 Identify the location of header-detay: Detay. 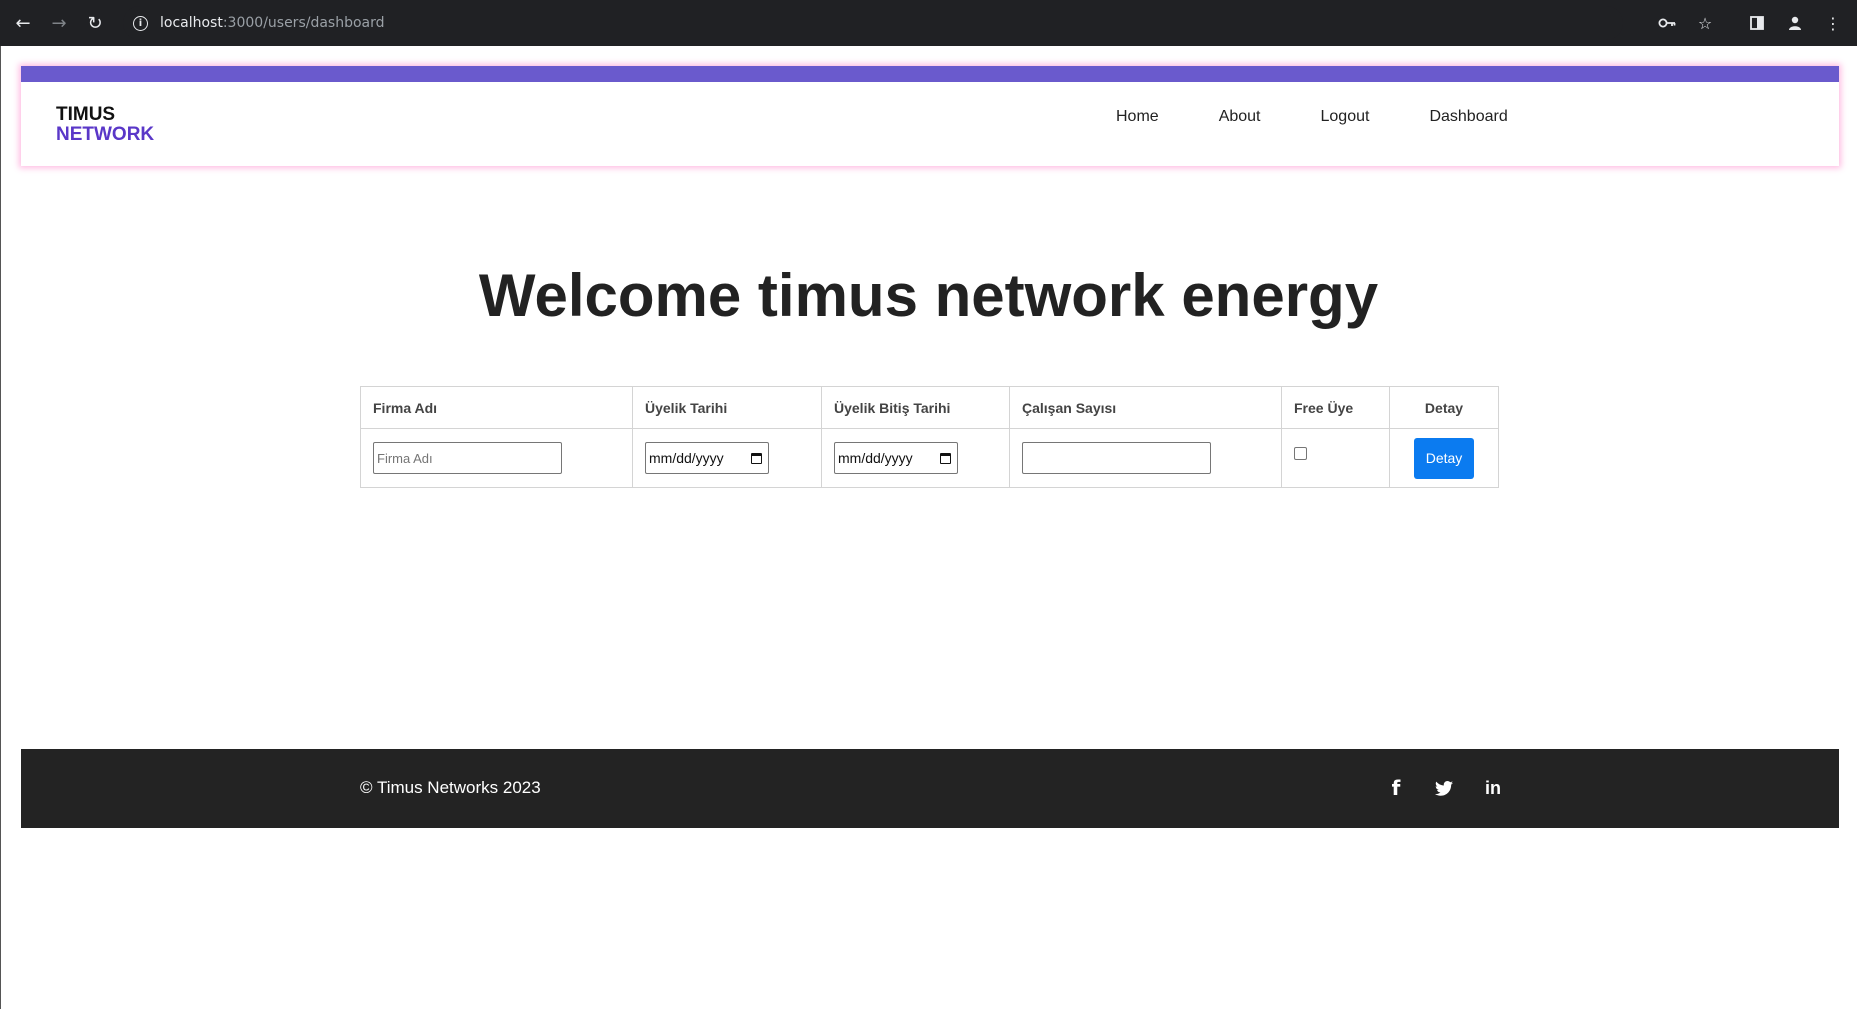
(1444, 407).